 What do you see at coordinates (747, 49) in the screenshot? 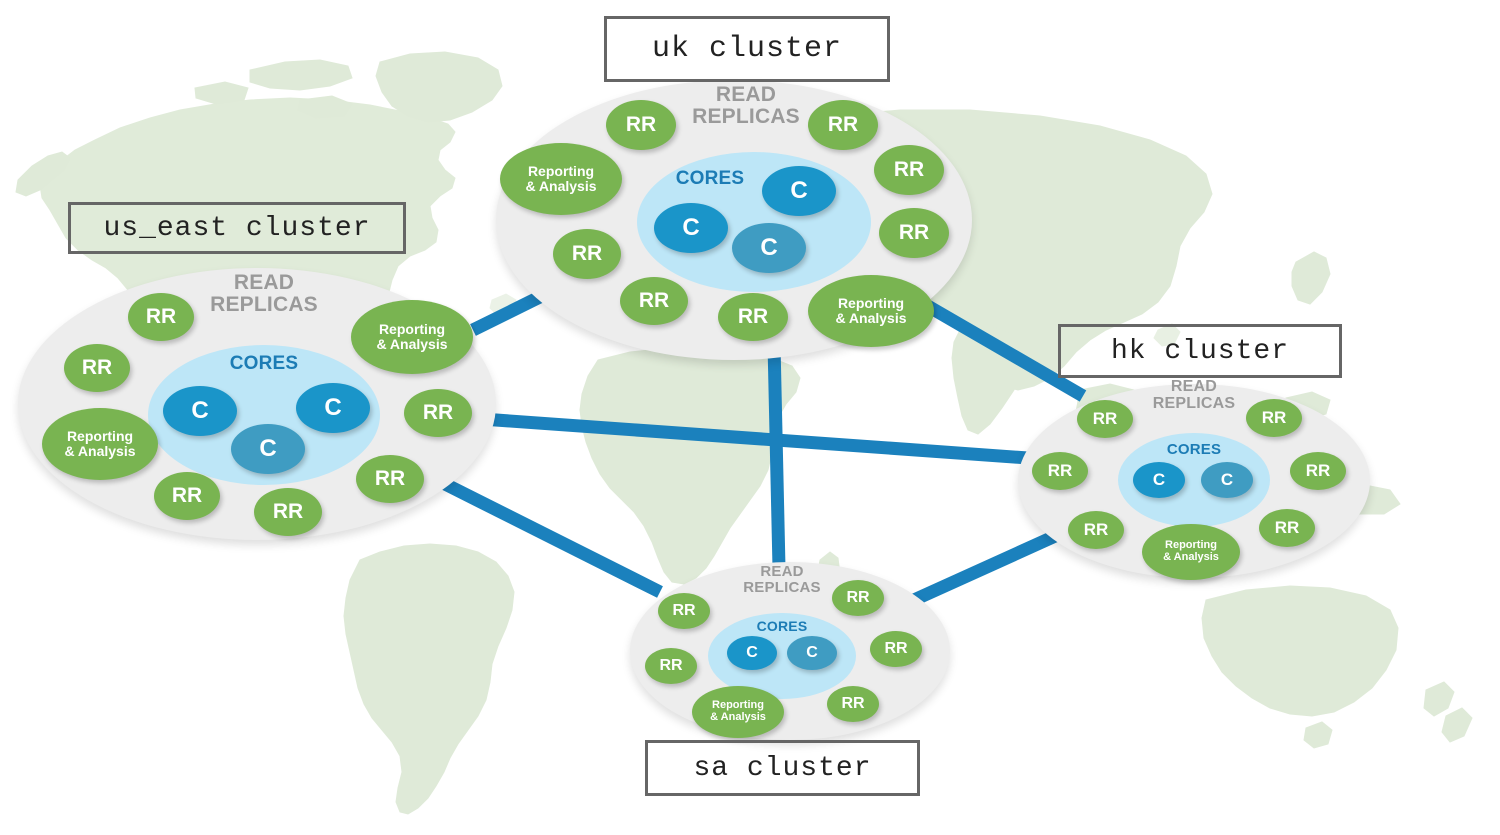
I see `cluster-title-uk: uk cluster` at bounding box center [747, 49].